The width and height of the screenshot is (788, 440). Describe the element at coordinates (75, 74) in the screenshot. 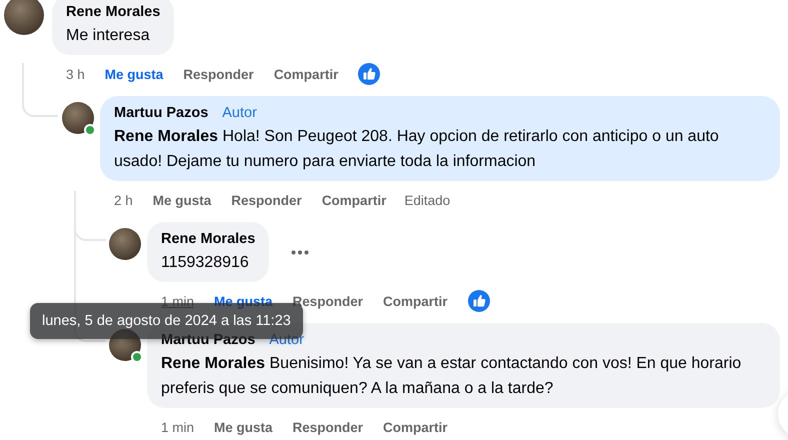

I see `timestamp-link: 3 h` at that location.